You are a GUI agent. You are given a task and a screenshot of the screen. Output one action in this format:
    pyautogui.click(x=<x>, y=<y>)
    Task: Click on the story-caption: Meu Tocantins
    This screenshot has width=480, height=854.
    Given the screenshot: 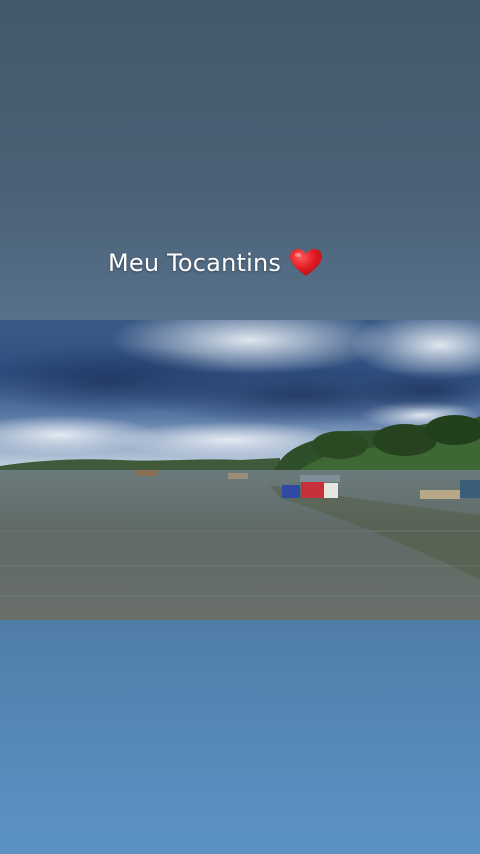 What is the action you would take?
    pyautogui.click(x=215, y=263)
    